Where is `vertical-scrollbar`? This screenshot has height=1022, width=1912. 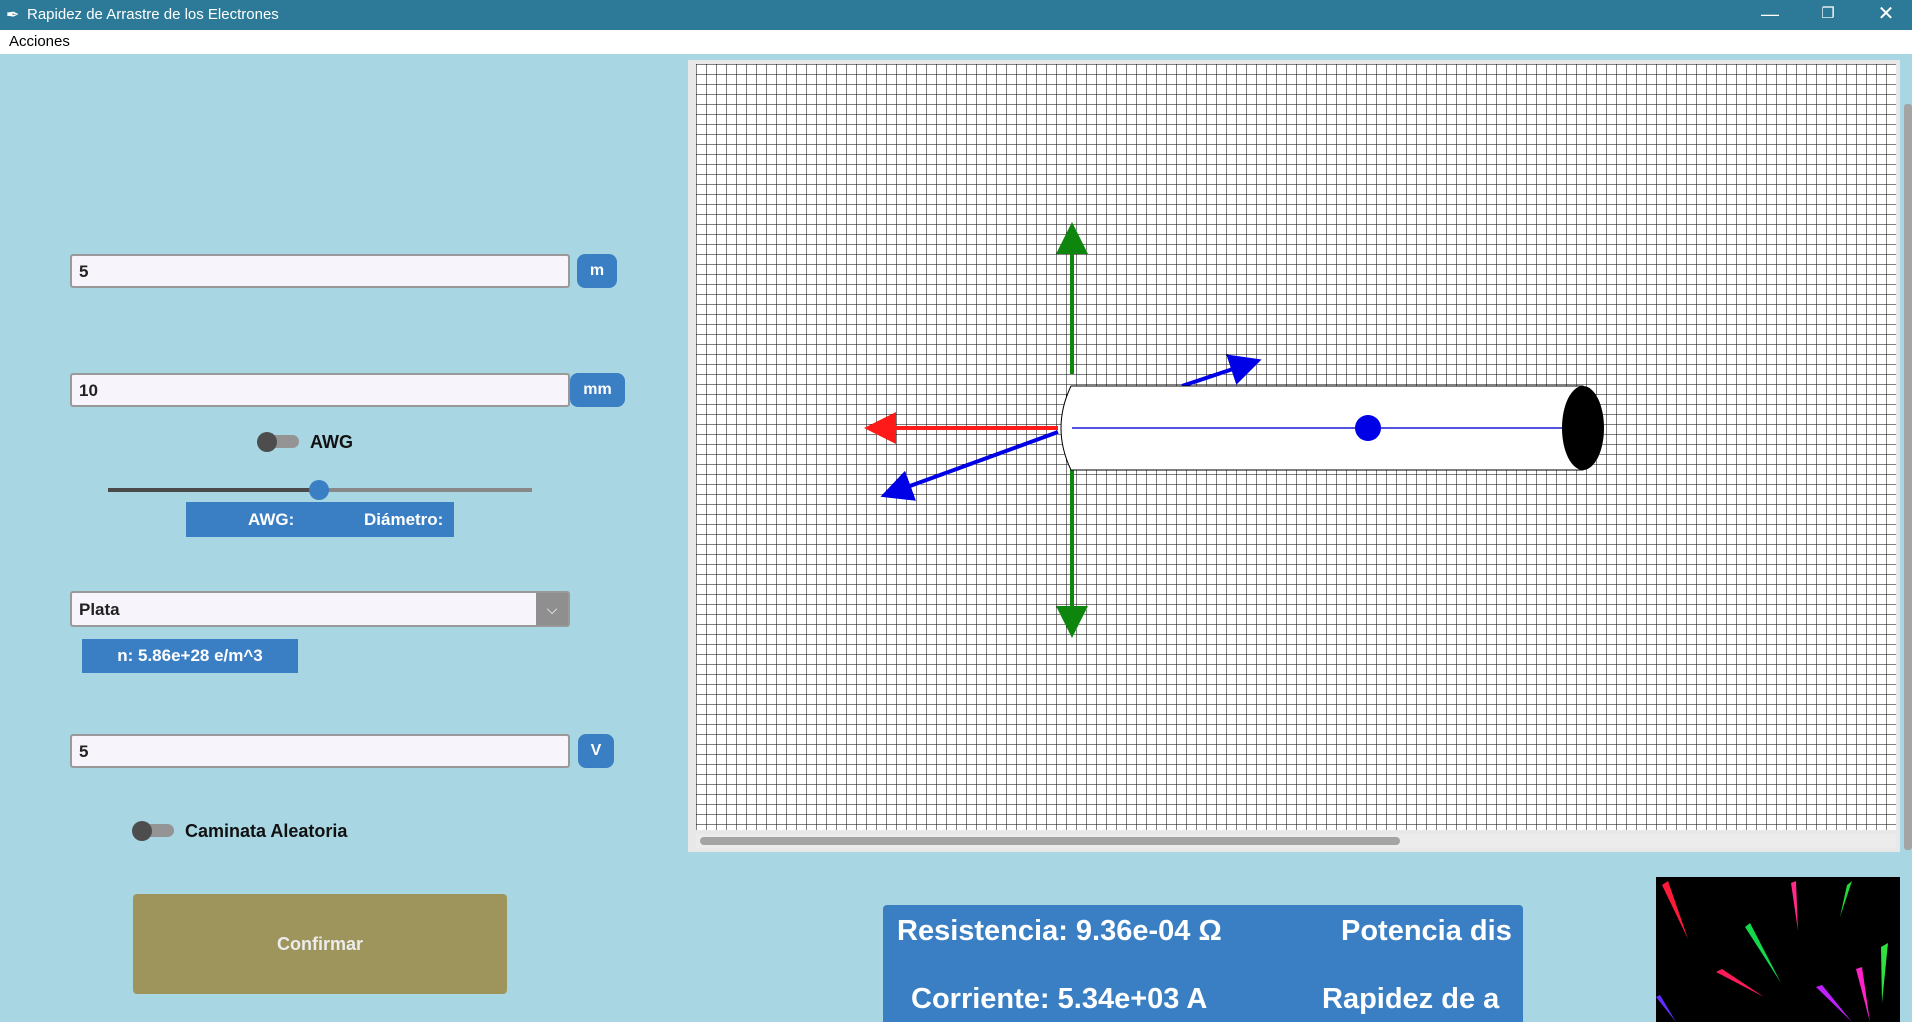 vertical-scrollbar is located at coordinates (1908, 477).